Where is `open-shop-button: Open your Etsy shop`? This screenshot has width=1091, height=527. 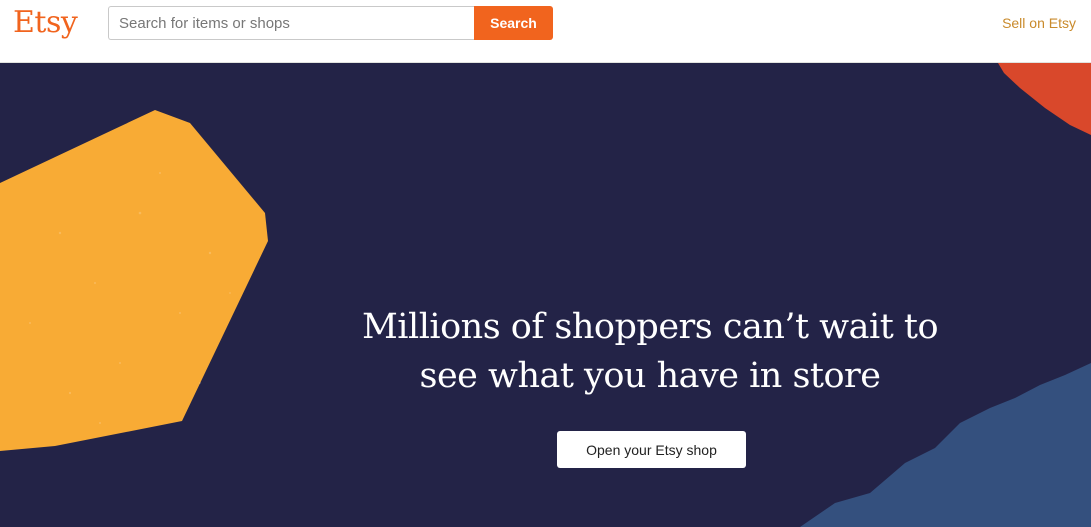
open-shop-button: Open your Etsy shop is located at coordinates (651, 449).